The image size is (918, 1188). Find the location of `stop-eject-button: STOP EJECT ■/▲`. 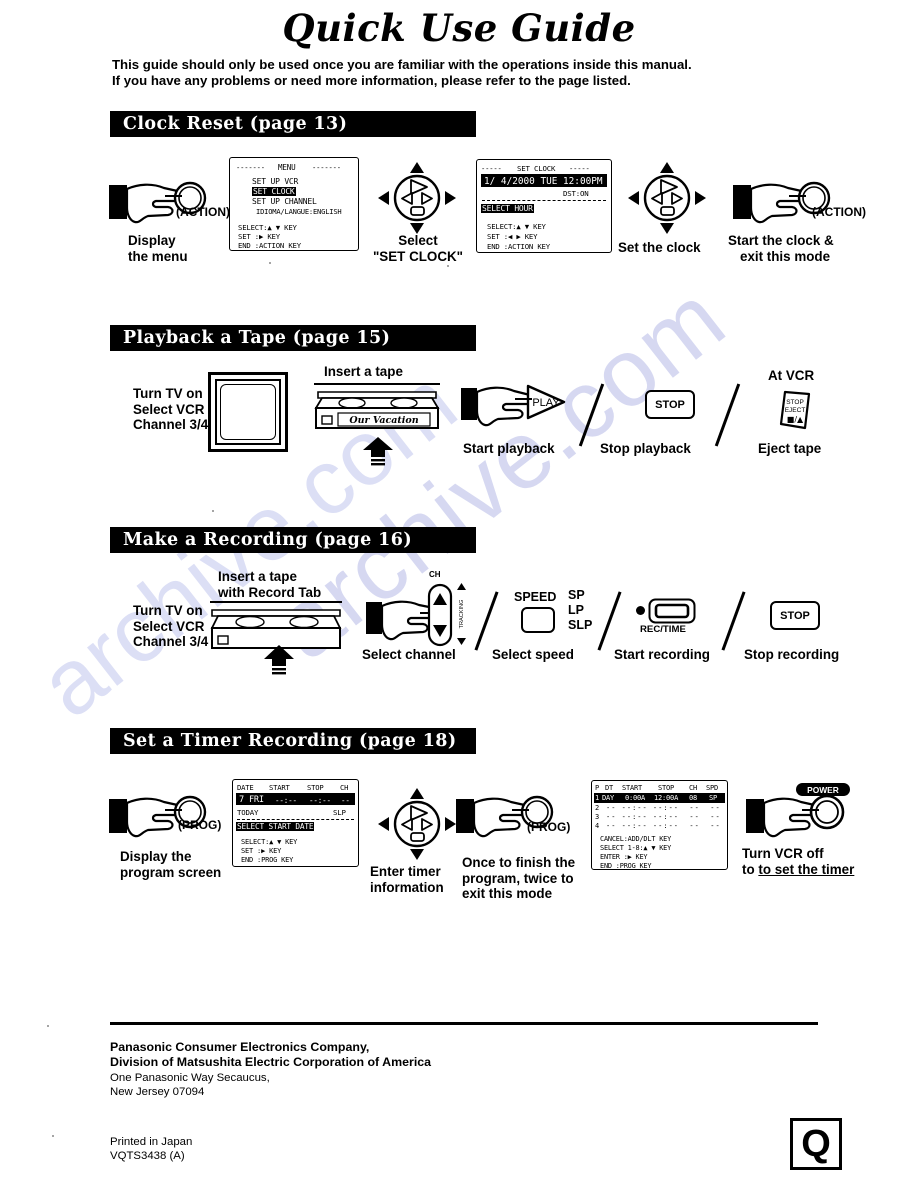

stop-eject-button: STOP EJECT ■/▲ is located at coordinates (795, 413).